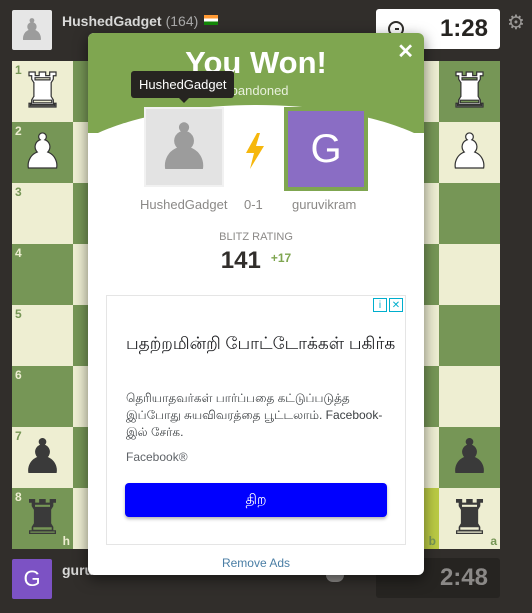 This screenshot has width=532, height=613. What do you see at coordinates (256, 500) in the screenshot?
I see `ad-open-button: திற` at bounding box center [256, 500].